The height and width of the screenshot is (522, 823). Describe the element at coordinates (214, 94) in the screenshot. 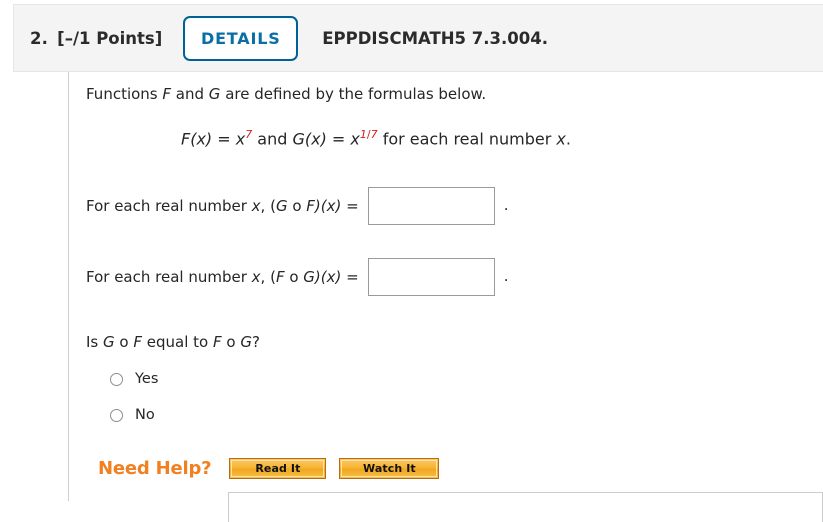

I see `intro-function-g: G` at that location.